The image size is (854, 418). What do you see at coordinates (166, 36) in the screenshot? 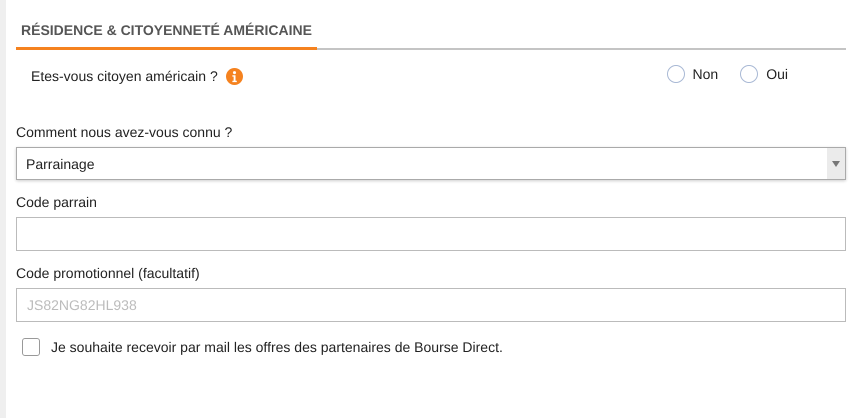
I see `section-title: RÉSIDENCE & CITOYENNETÉ AMÉRICAINE` at bounding box center [166, 36].